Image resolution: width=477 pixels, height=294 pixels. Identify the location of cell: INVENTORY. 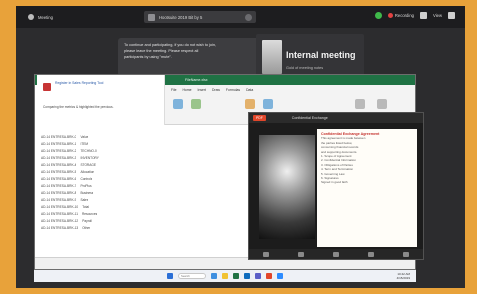
(89, 159).